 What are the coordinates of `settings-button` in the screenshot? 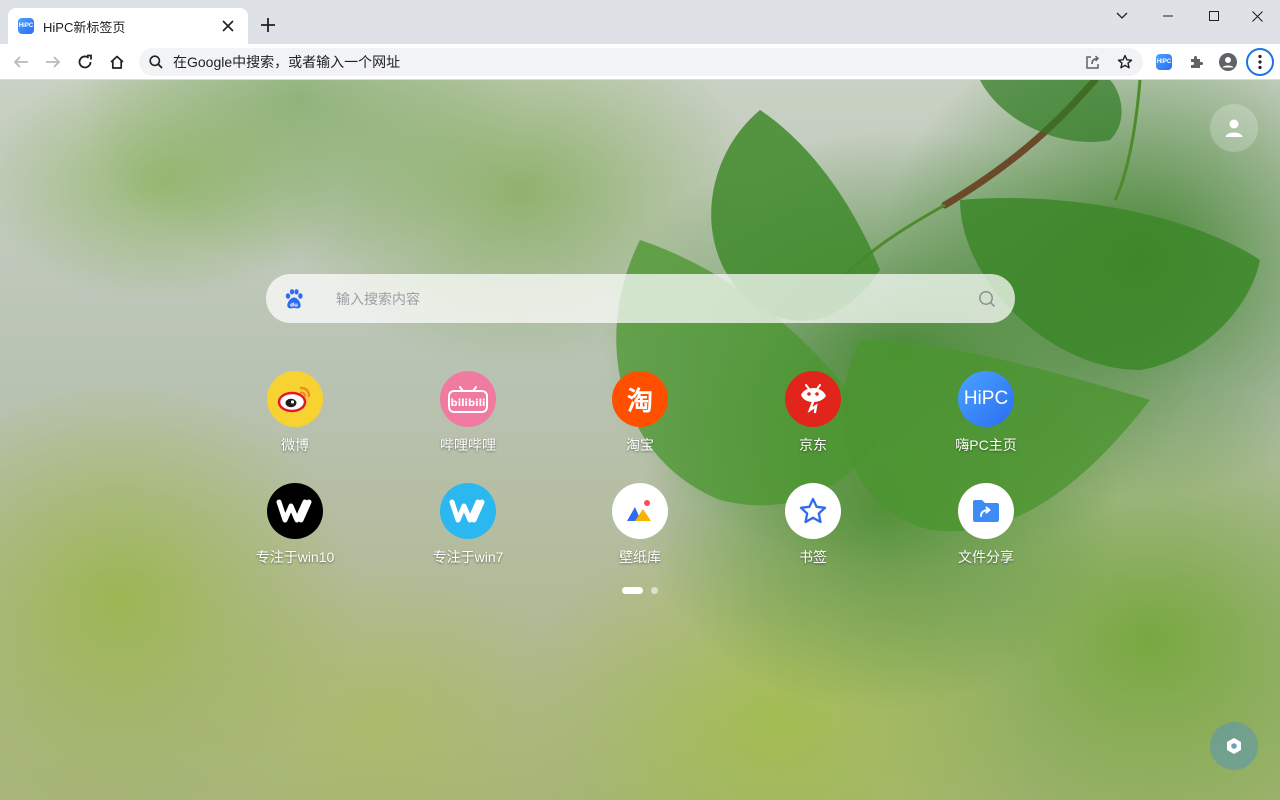 It's located at (1234, 746).